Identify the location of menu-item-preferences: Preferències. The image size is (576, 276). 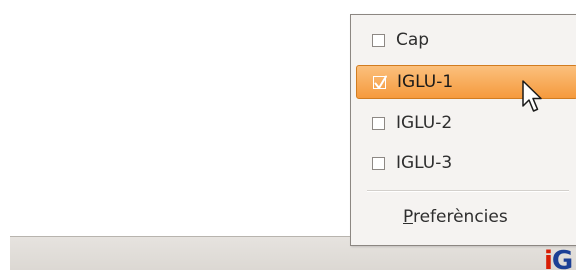
(455, 217).